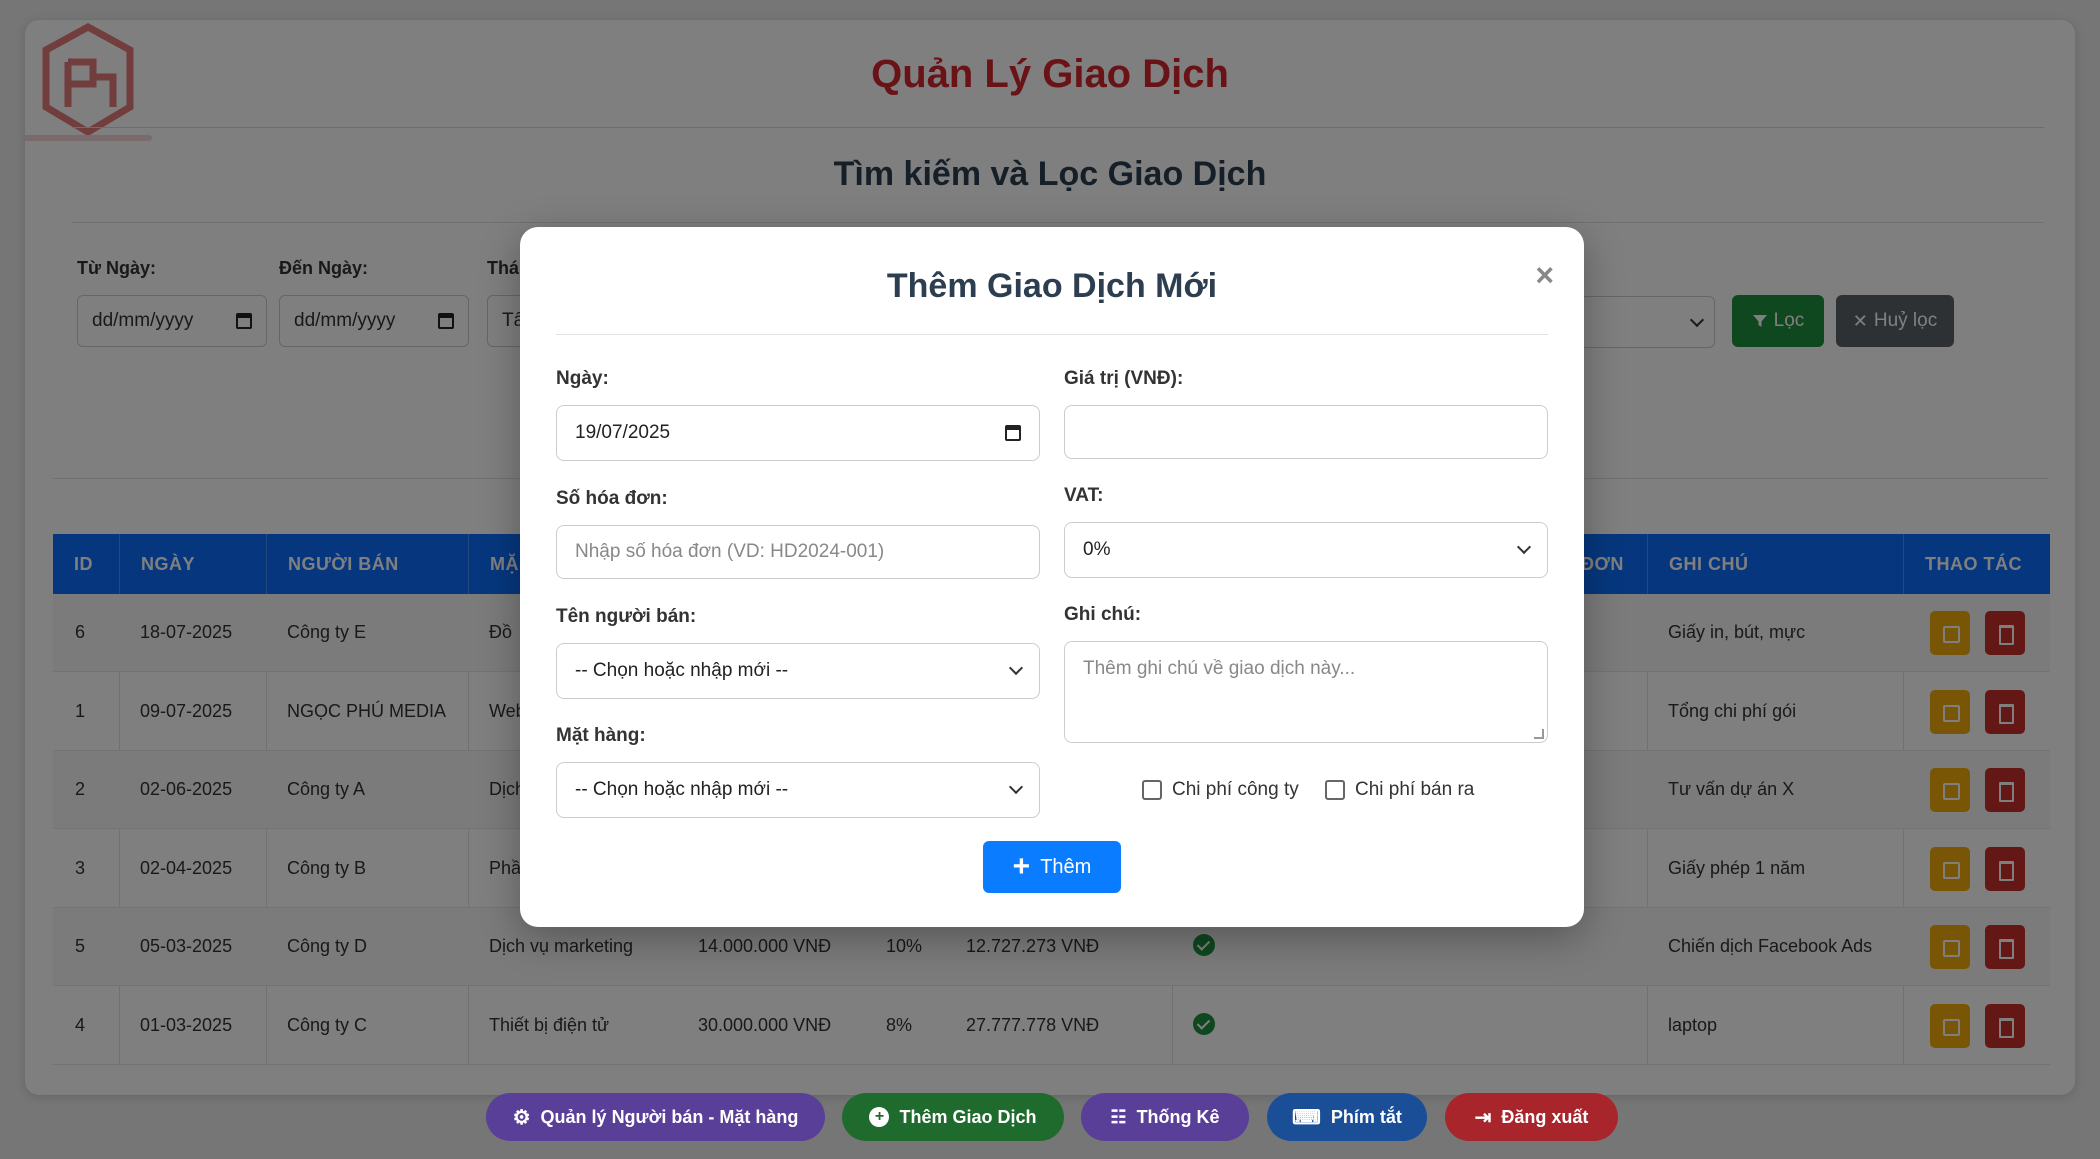 Image resolution: width=2100 pixels, height=1159 pixels. What do you see at coordinates (1052, 286) in the screenshot?
I see `modal-title: Thêm Giao Dịch Mới` at bounding box center [1052, 286].